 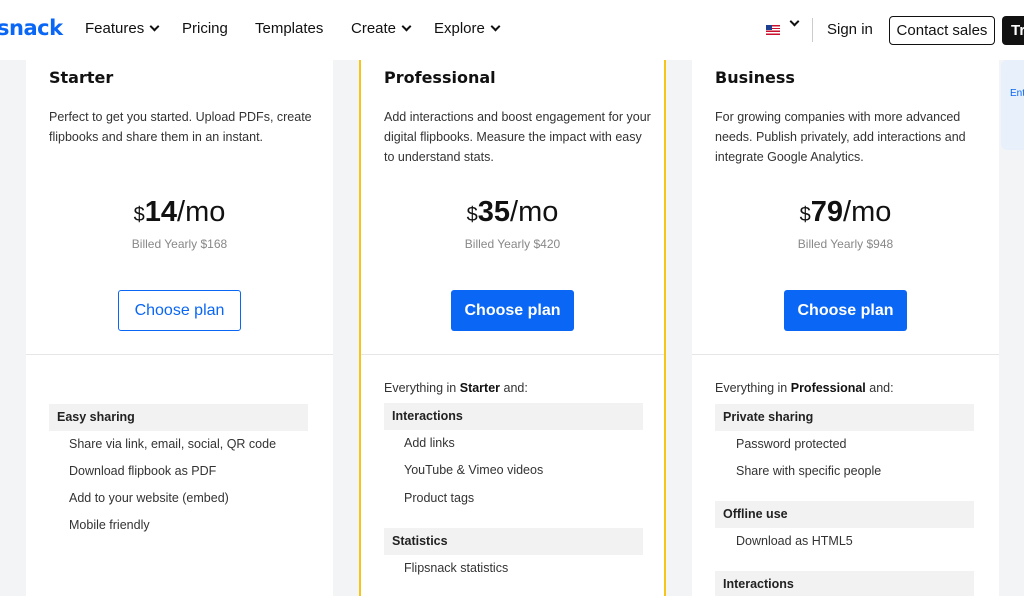 What do you see at coordinates (828, 388) in the screenshot?
I see `intro-plan: Professional` at bounding box center [828, 388].